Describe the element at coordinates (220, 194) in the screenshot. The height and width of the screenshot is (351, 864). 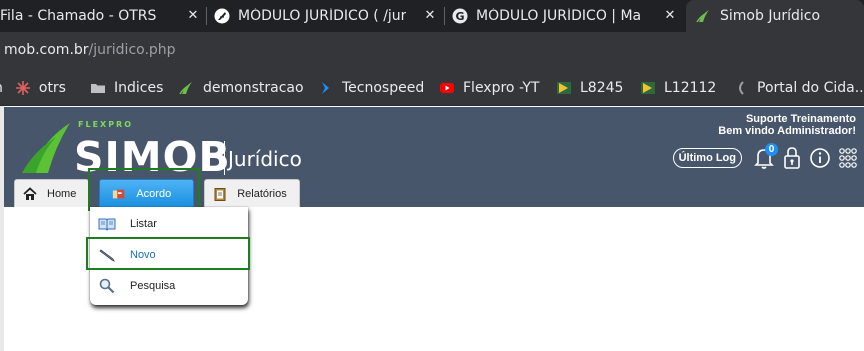
I see `clipboard-icon` at that location.